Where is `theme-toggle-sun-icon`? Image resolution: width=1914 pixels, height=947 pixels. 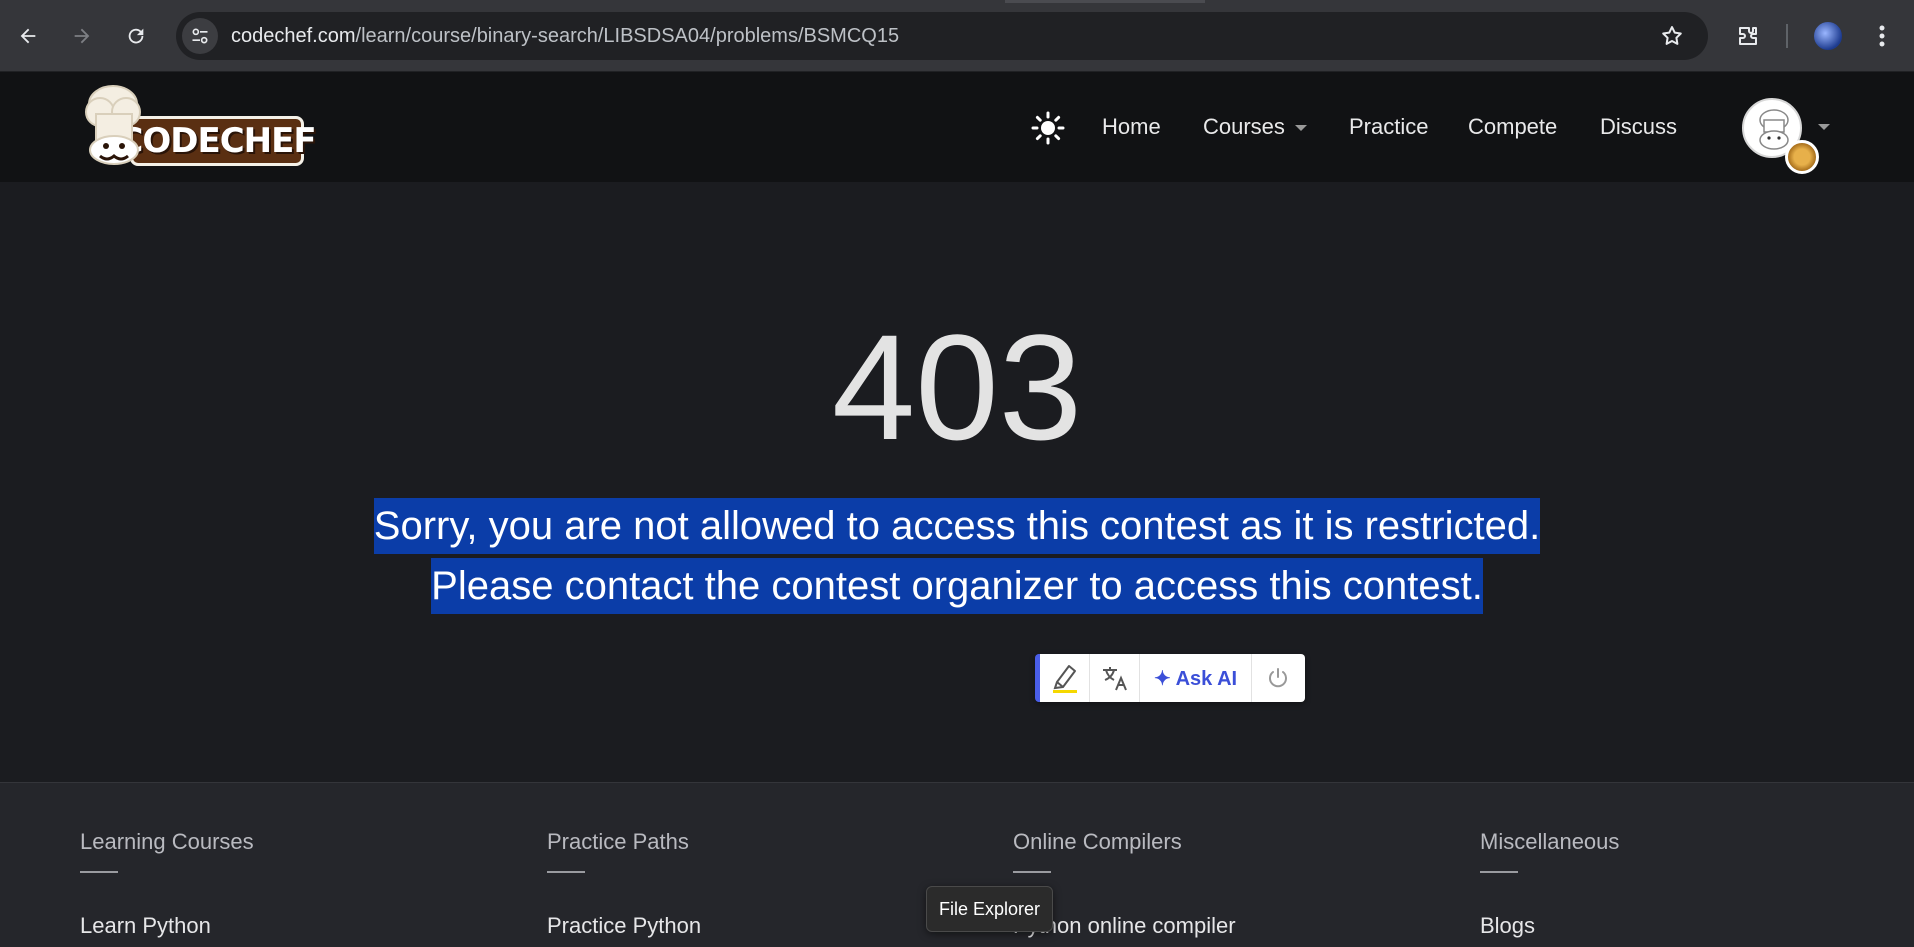 theme-toggle-sun-icon is located at coordinates (1048, 128).